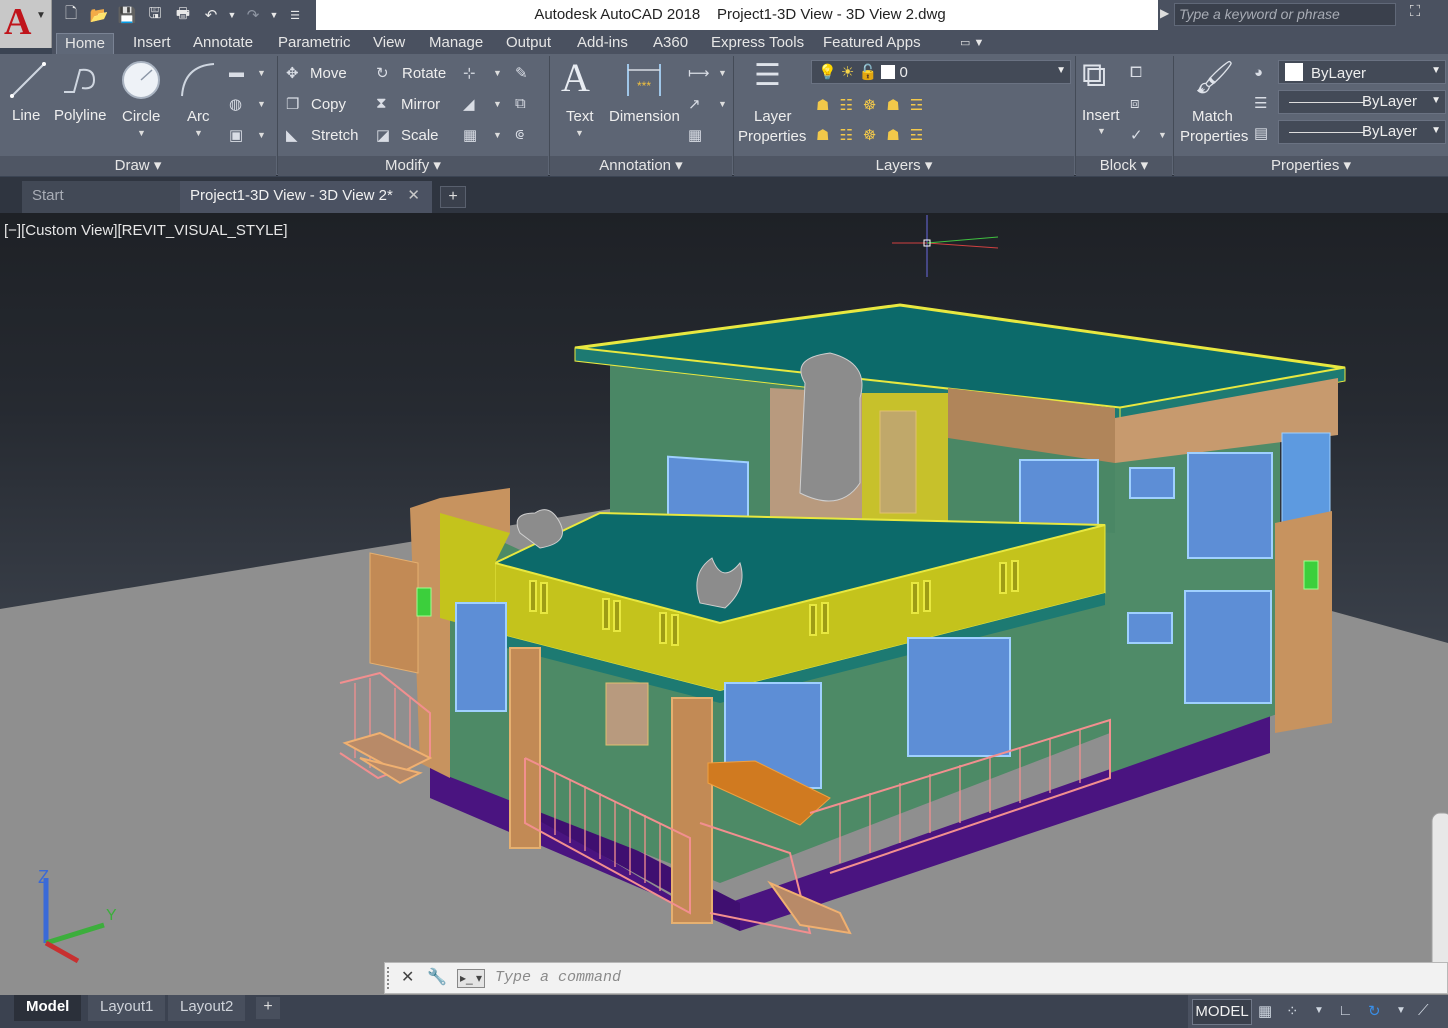 Image resolution: width=1448 pixels, height=1028 pixels. Describe the element at coordinates (471, 978) in the screenshot. I see `command-history-icon: ▸_ ▾` at that location.